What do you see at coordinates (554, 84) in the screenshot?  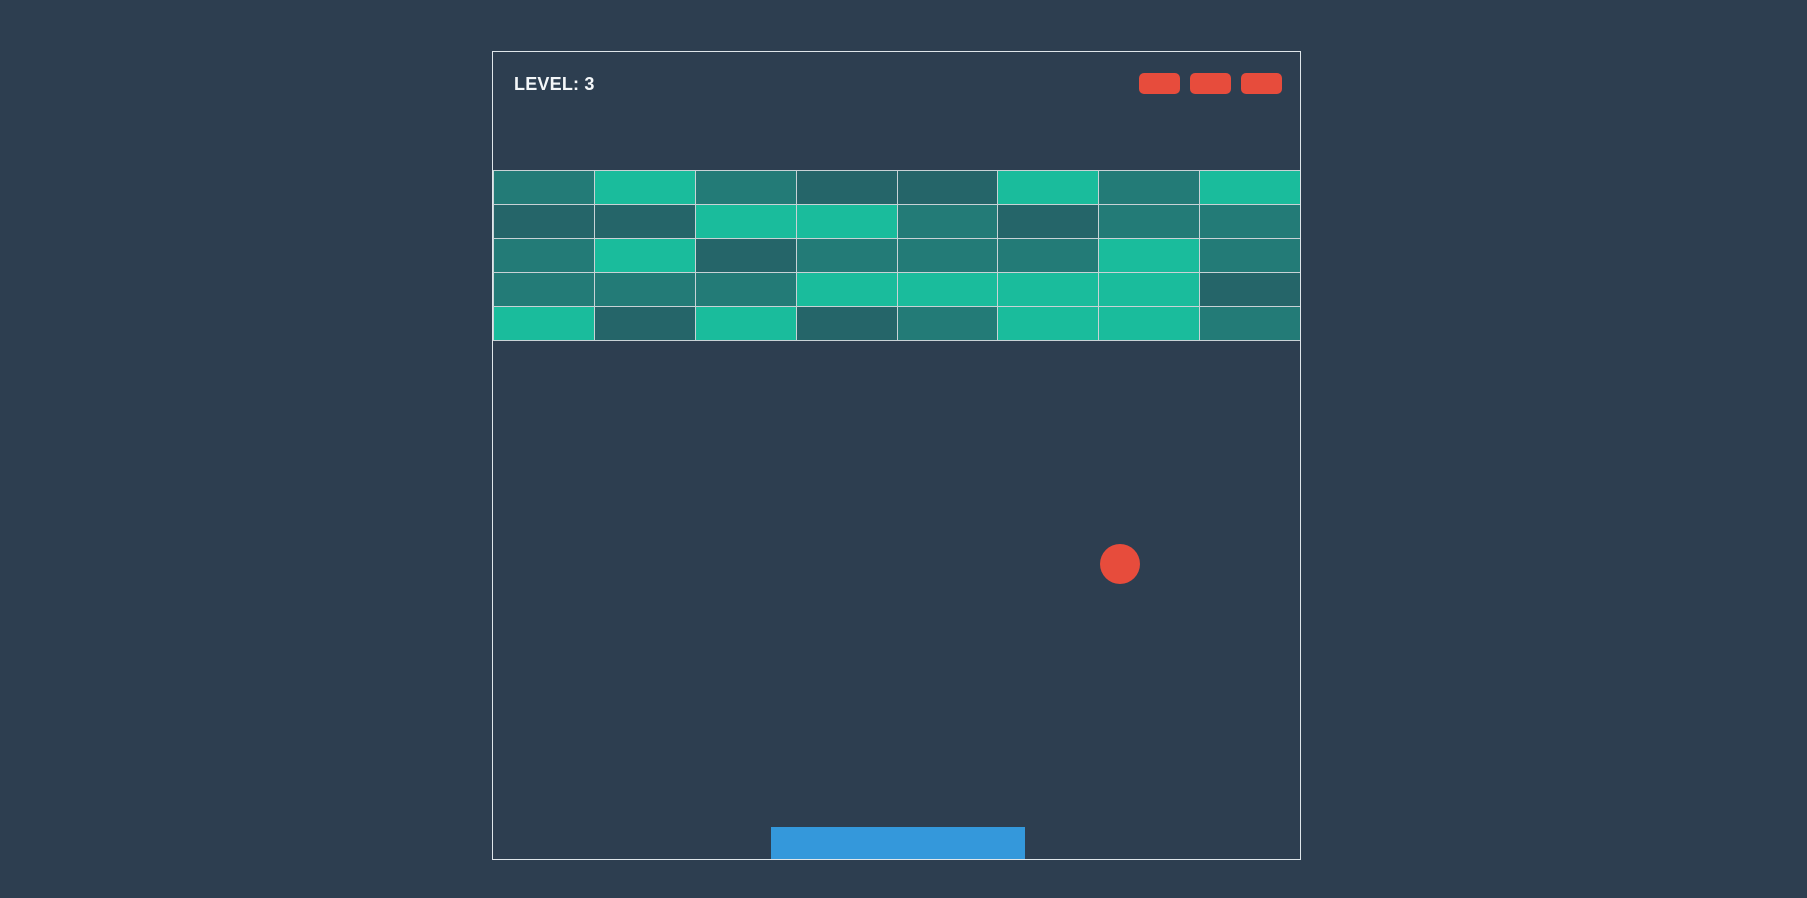 I see `level-indicator: LEVEL: 3` at bounding box center [554, 84].